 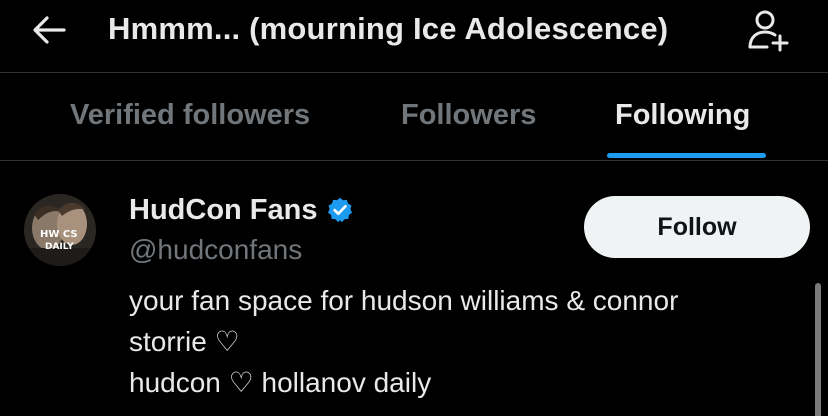 I want to click on bio-line: storrie ♡, so click(x=184, y=341).